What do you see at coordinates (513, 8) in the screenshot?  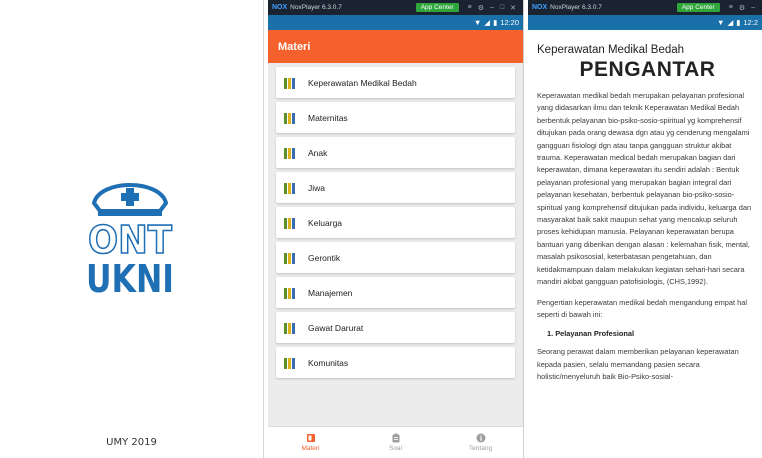 I see `close-icon: ✕` at bounding box center [513, 8].